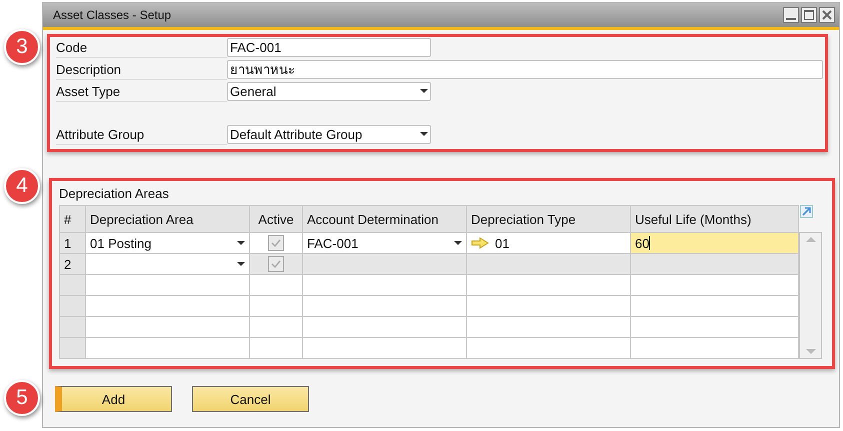 This screenshot has width=843, height=431. What do you see at coordinates (250, 399) in the screenshot?
I see `cancel-button: Cancel` at bounding box center [250, 399].